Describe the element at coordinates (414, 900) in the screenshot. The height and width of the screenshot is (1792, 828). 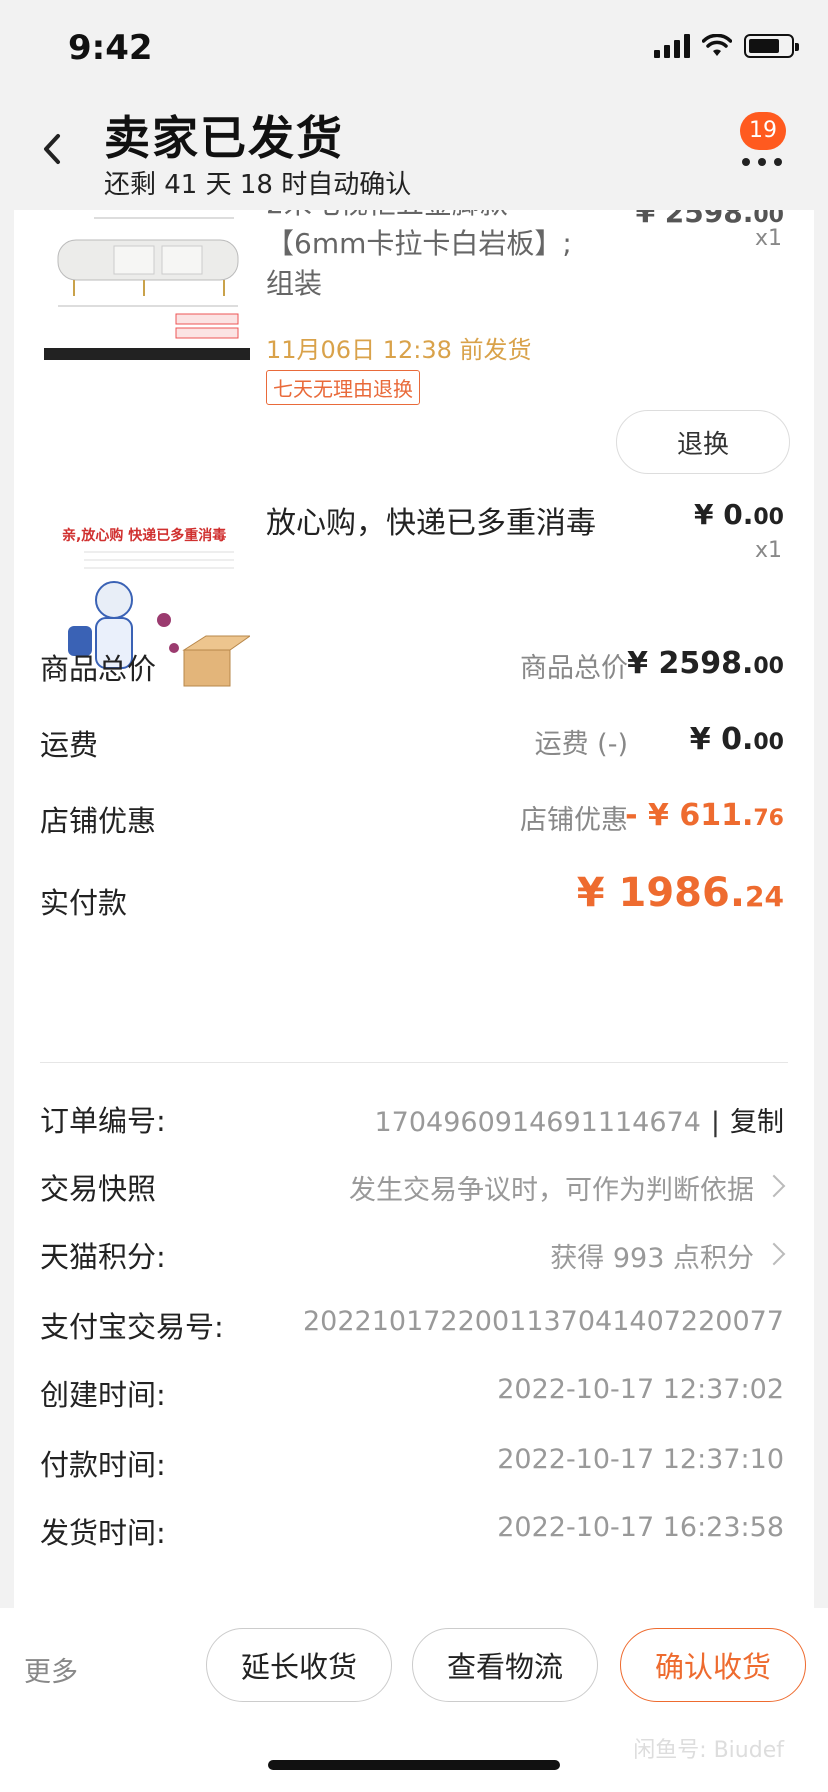
I see `summary-row-paid: 实付款 ¥ 1986.24` at that location.